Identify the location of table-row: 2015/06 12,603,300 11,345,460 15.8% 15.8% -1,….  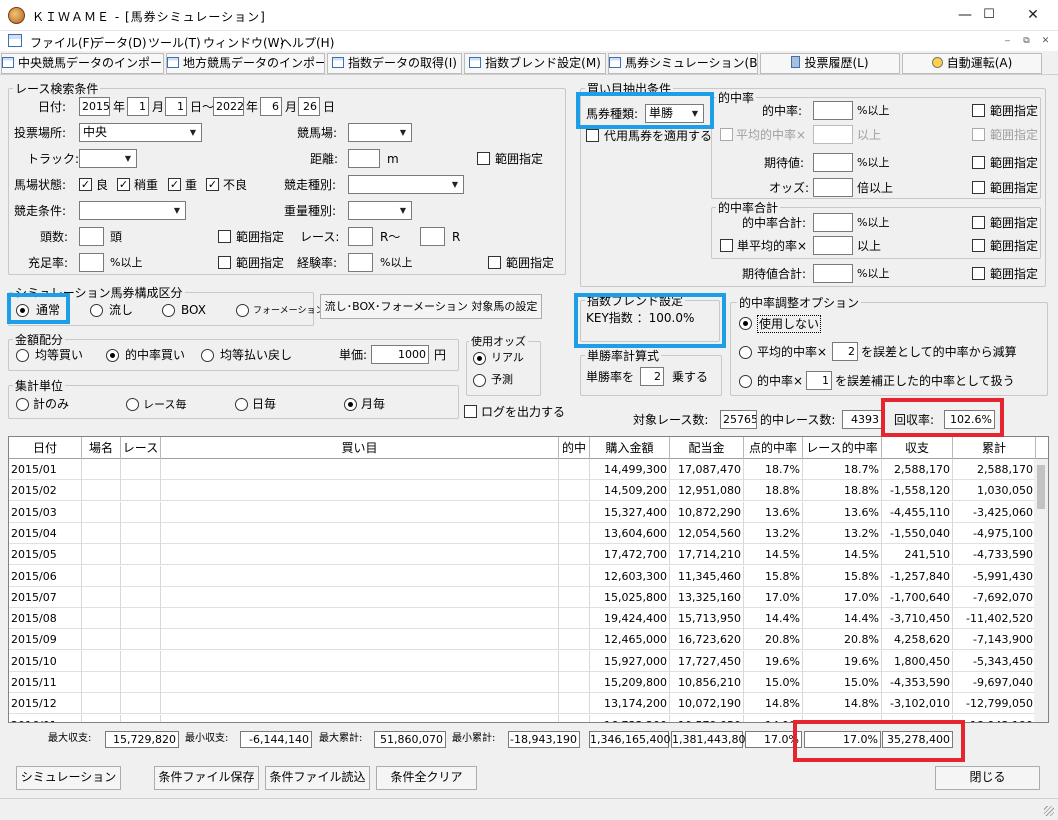
(522, 576).